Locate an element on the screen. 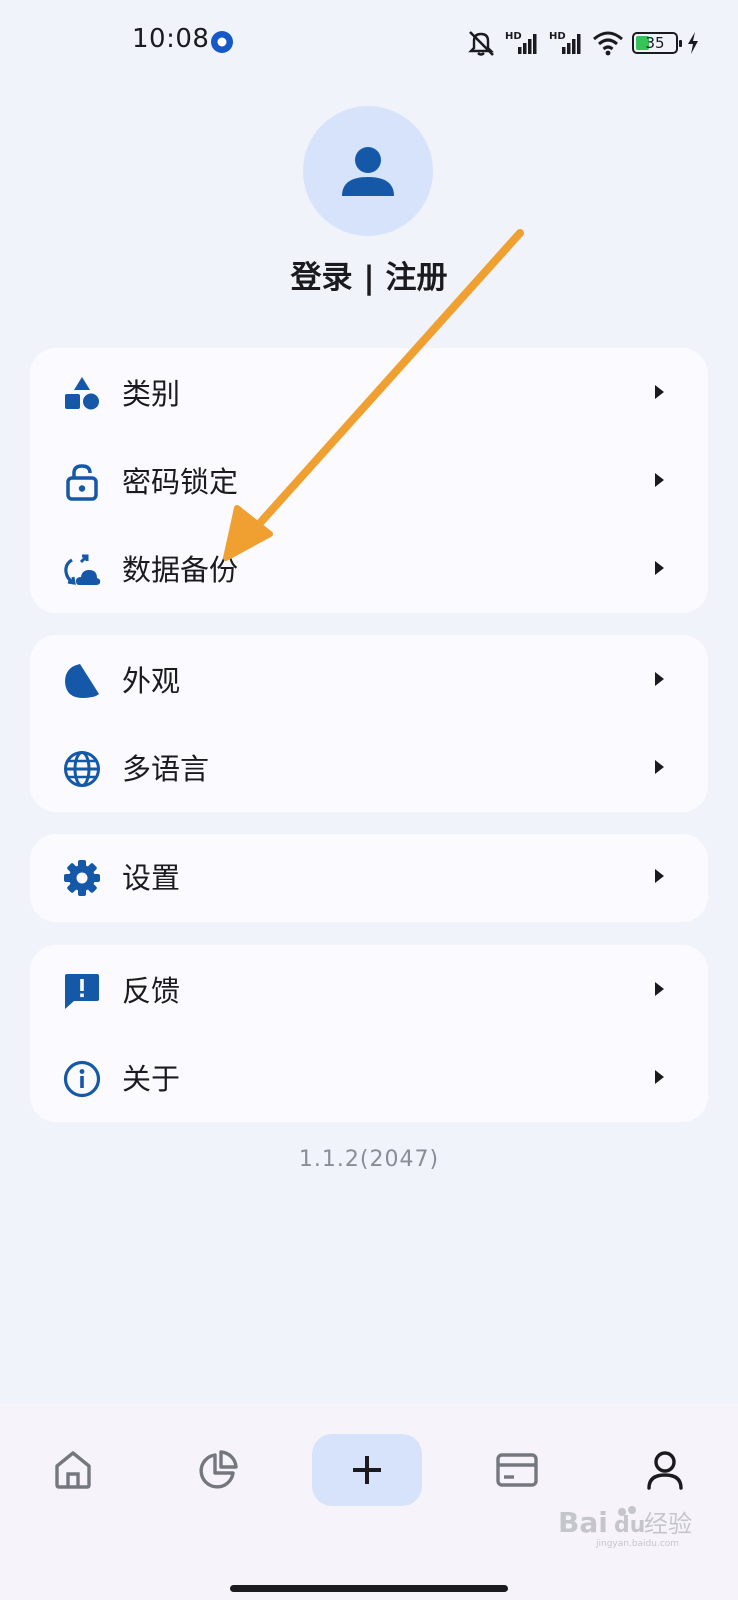 The width and height of the screenshot is (738, 1600). home-indicator is located at coordinates (369, 1588).